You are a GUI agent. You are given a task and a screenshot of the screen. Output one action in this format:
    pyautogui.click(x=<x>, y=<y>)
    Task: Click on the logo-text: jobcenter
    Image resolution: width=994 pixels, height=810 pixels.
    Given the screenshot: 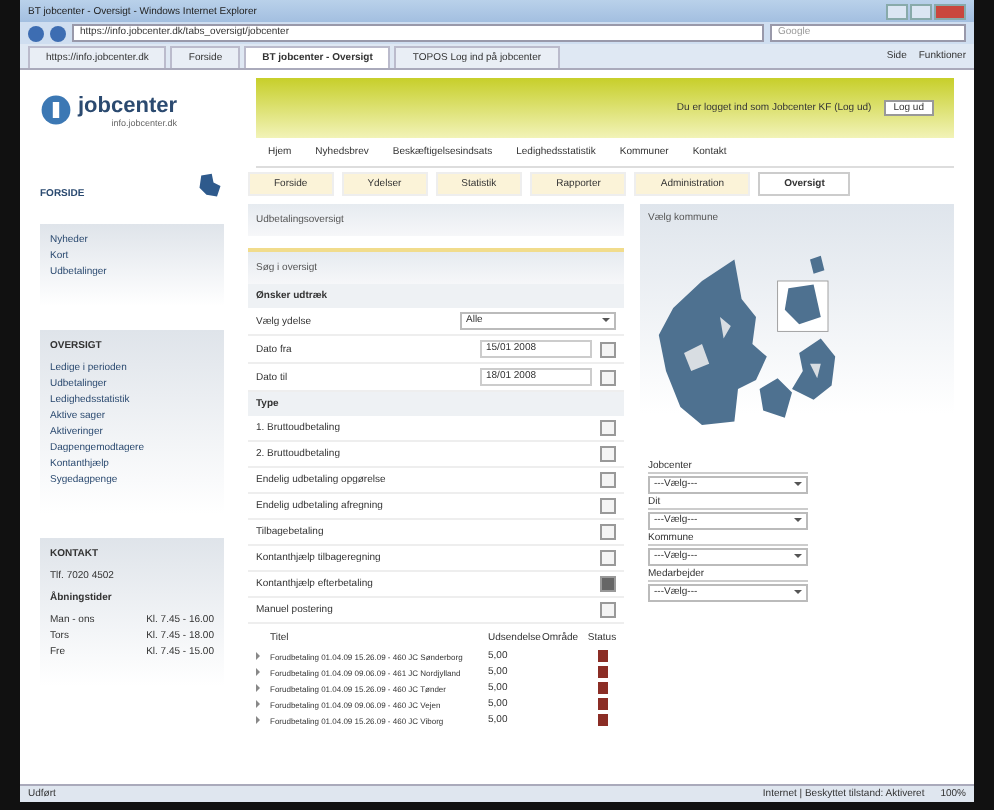 What is the action you would take?
    pyautogui.click(x=128, y=106)
    